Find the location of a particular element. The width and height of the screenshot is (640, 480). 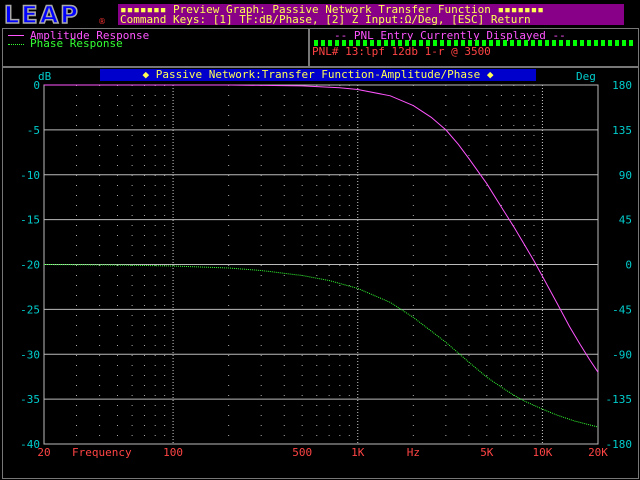

y2-tick-label: 45 is located at coordinates (625, 220).